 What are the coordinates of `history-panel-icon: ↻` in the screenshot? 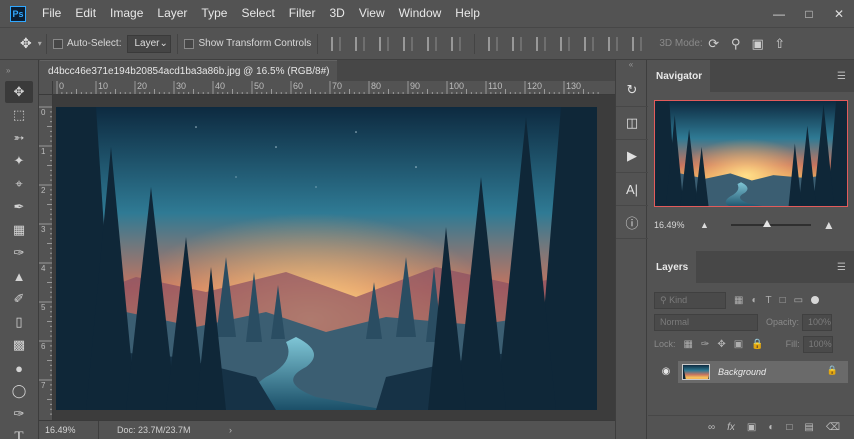 It's located at (632, 90).